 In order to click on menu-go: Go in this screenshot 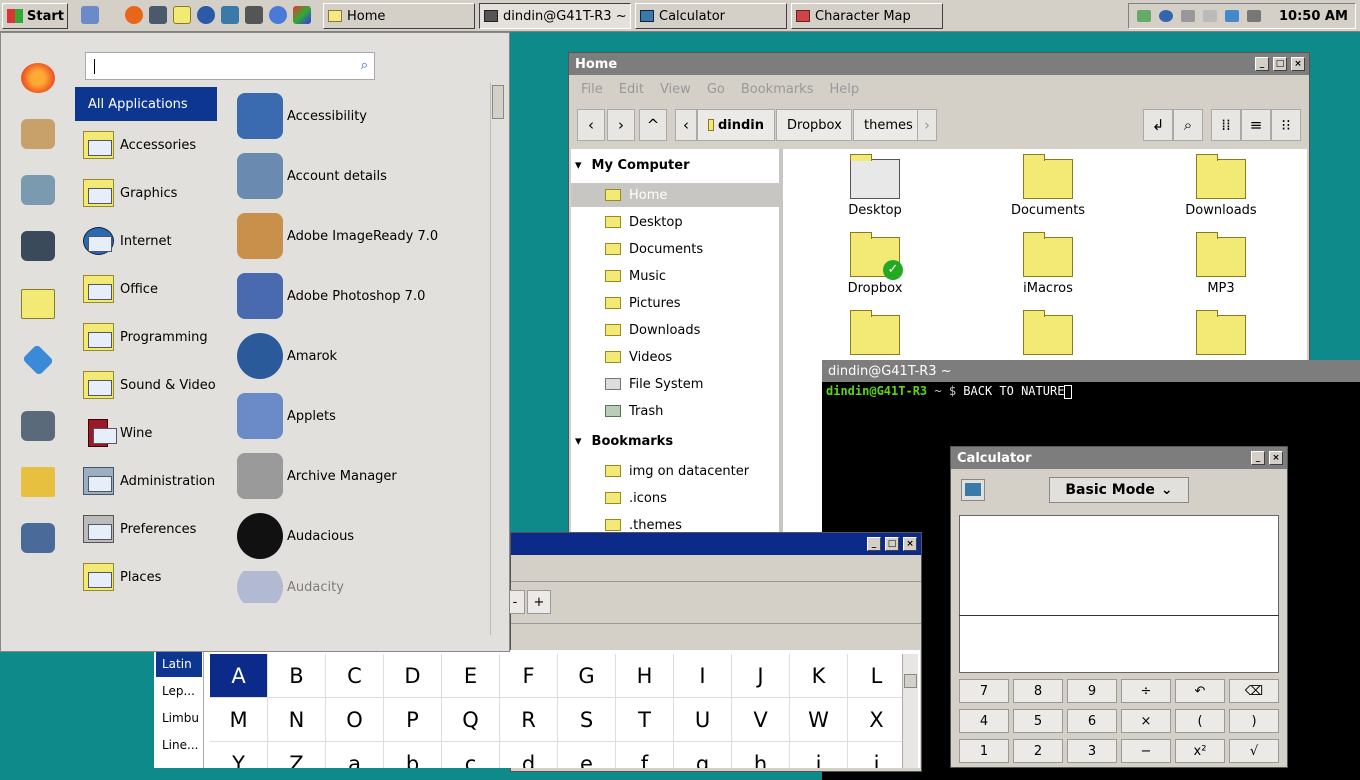, I will do `click(716, 89)`.